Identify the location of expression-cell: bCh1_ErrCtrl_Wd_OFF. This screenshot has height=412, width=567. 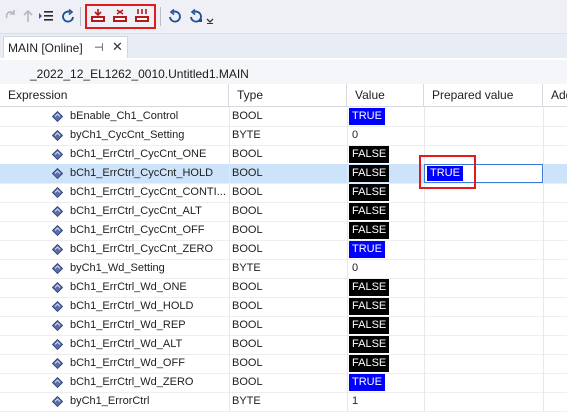
(127, 363).